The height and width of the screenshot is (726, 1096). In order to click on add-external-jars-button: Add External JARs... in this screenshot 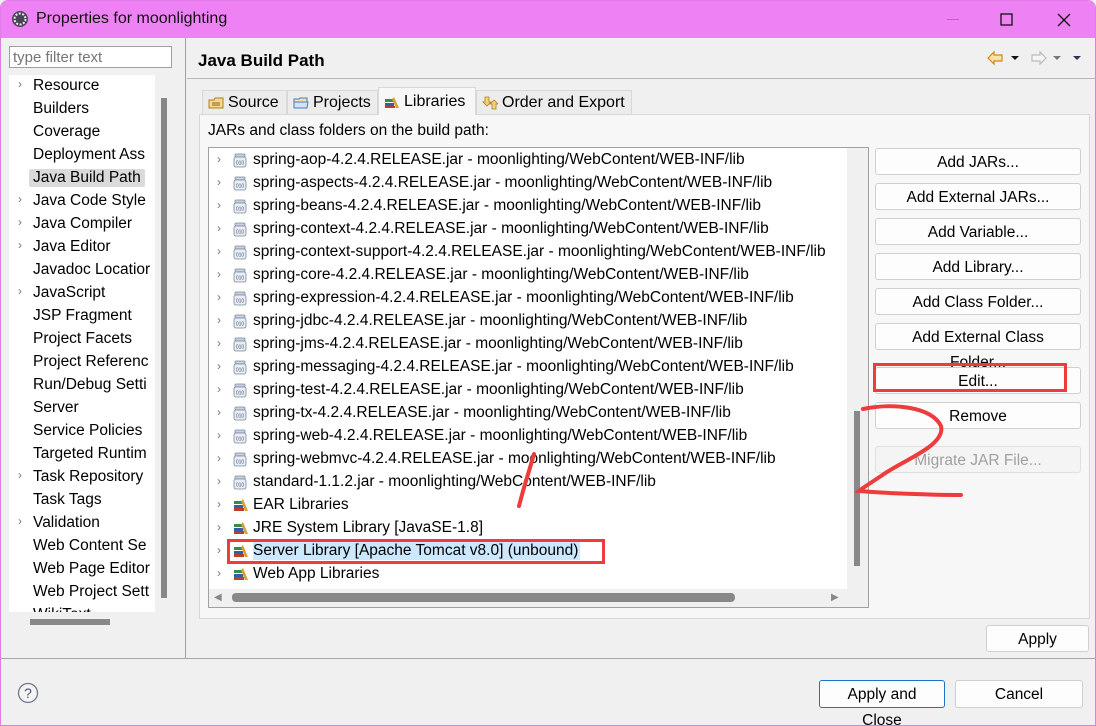, I will do `click(978, 196)`.